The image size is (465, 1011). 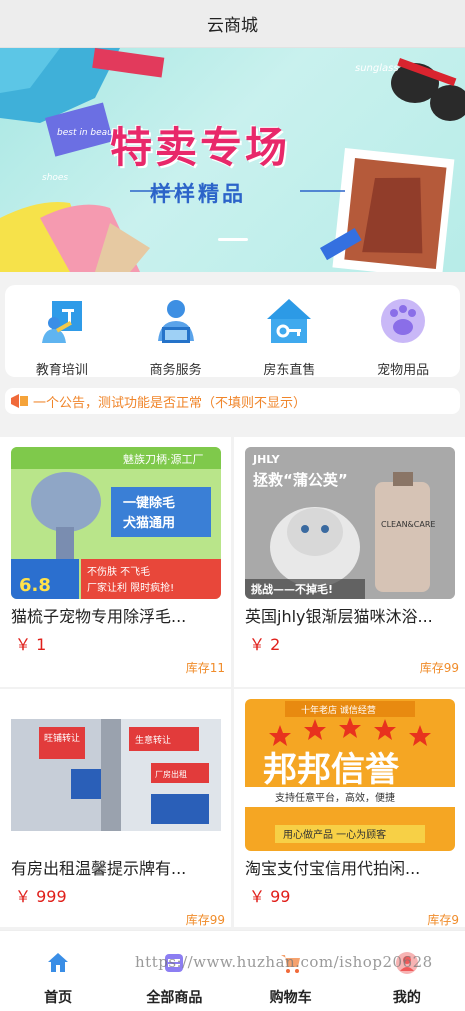 I want to click on bottom-tab-bar: 首页 全部商品 购物车 我的, so click(x=232, y=970).